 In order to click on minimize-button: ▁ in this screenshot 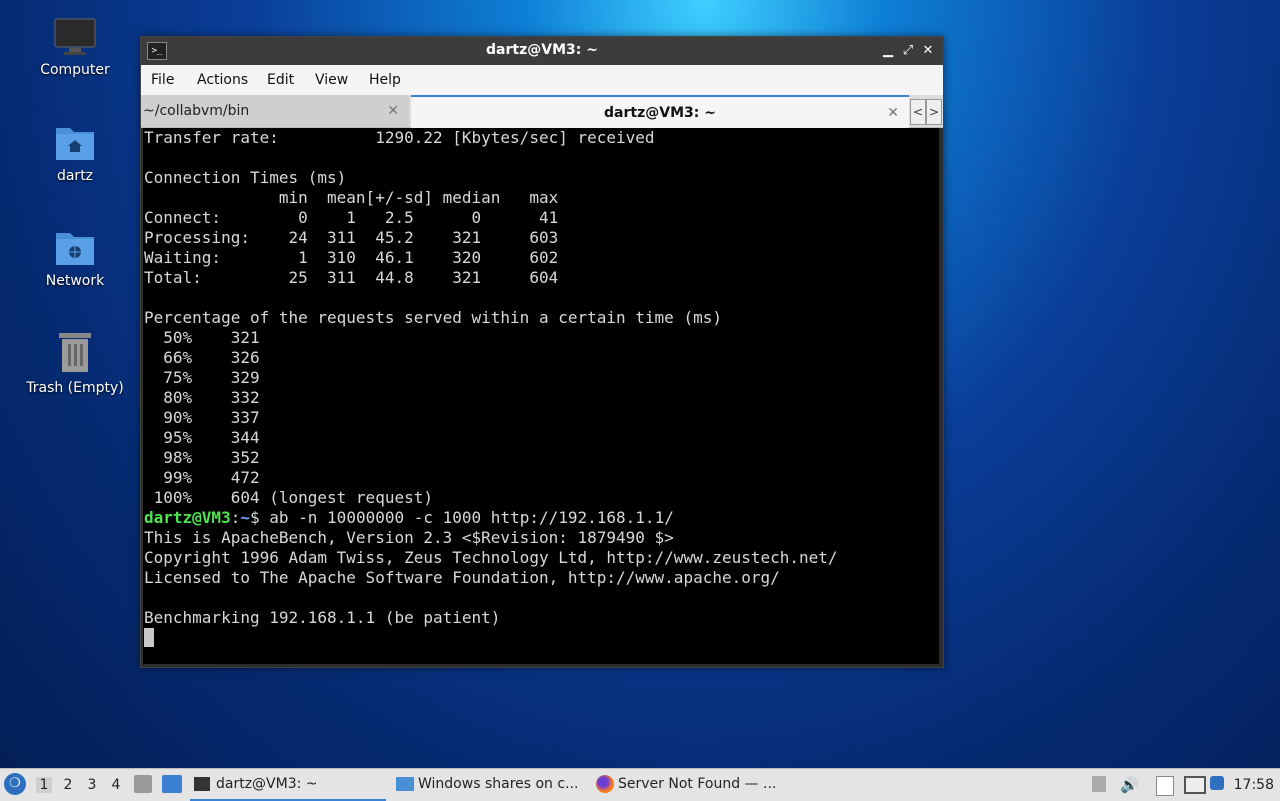, I will do `click(888, 51)`.